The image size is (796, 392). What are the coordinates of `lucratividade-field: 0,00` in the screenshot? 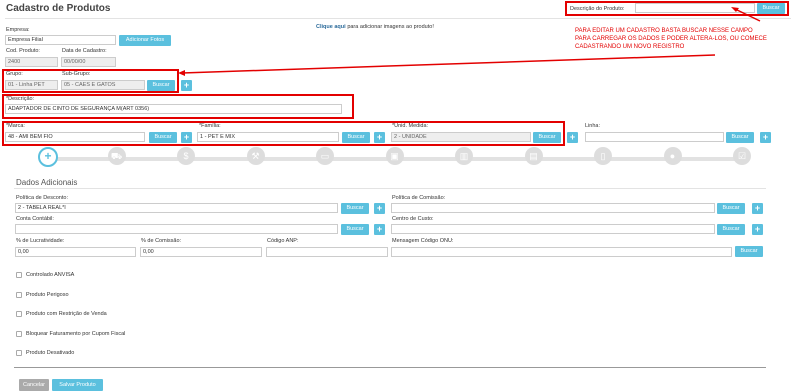 It's located at (75, 252).